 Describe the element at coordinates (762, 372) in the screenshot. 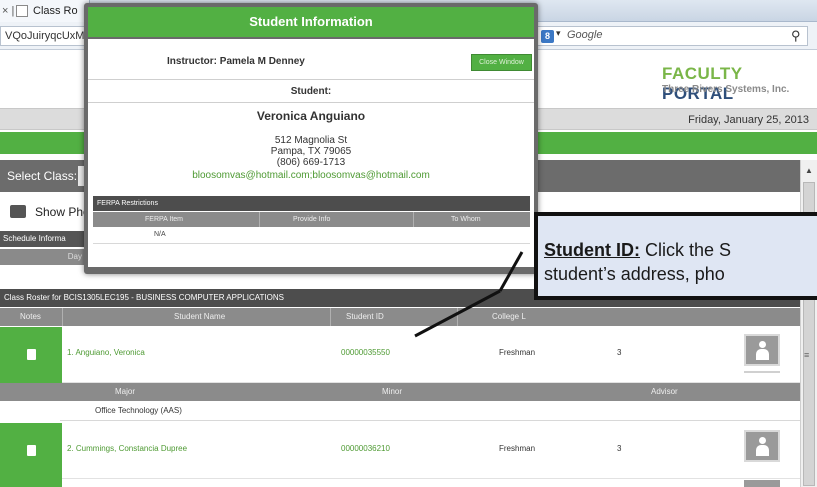

I see `photo-underline` at that location.